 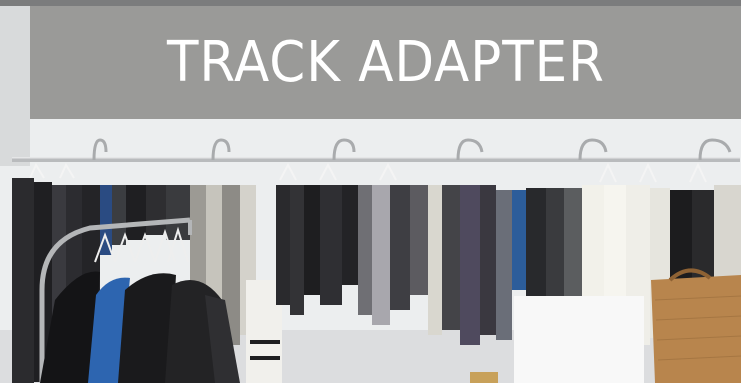 I want to click on page-title: TRACK ADAPTER, so click(x=385, y=62).